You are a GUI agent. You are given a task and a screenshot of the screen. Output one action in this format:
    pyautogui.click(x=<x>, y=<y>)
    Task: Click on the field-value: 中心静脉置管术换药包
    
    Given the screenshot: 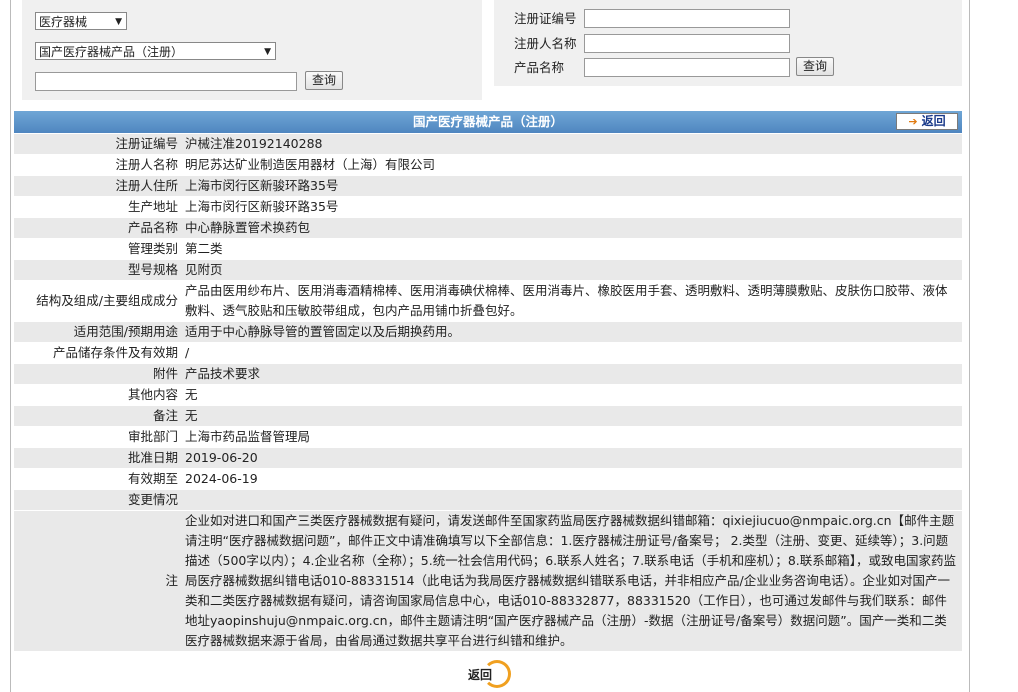 What is the action you would take?
    pyautogui.click(x=248, y=227)
    